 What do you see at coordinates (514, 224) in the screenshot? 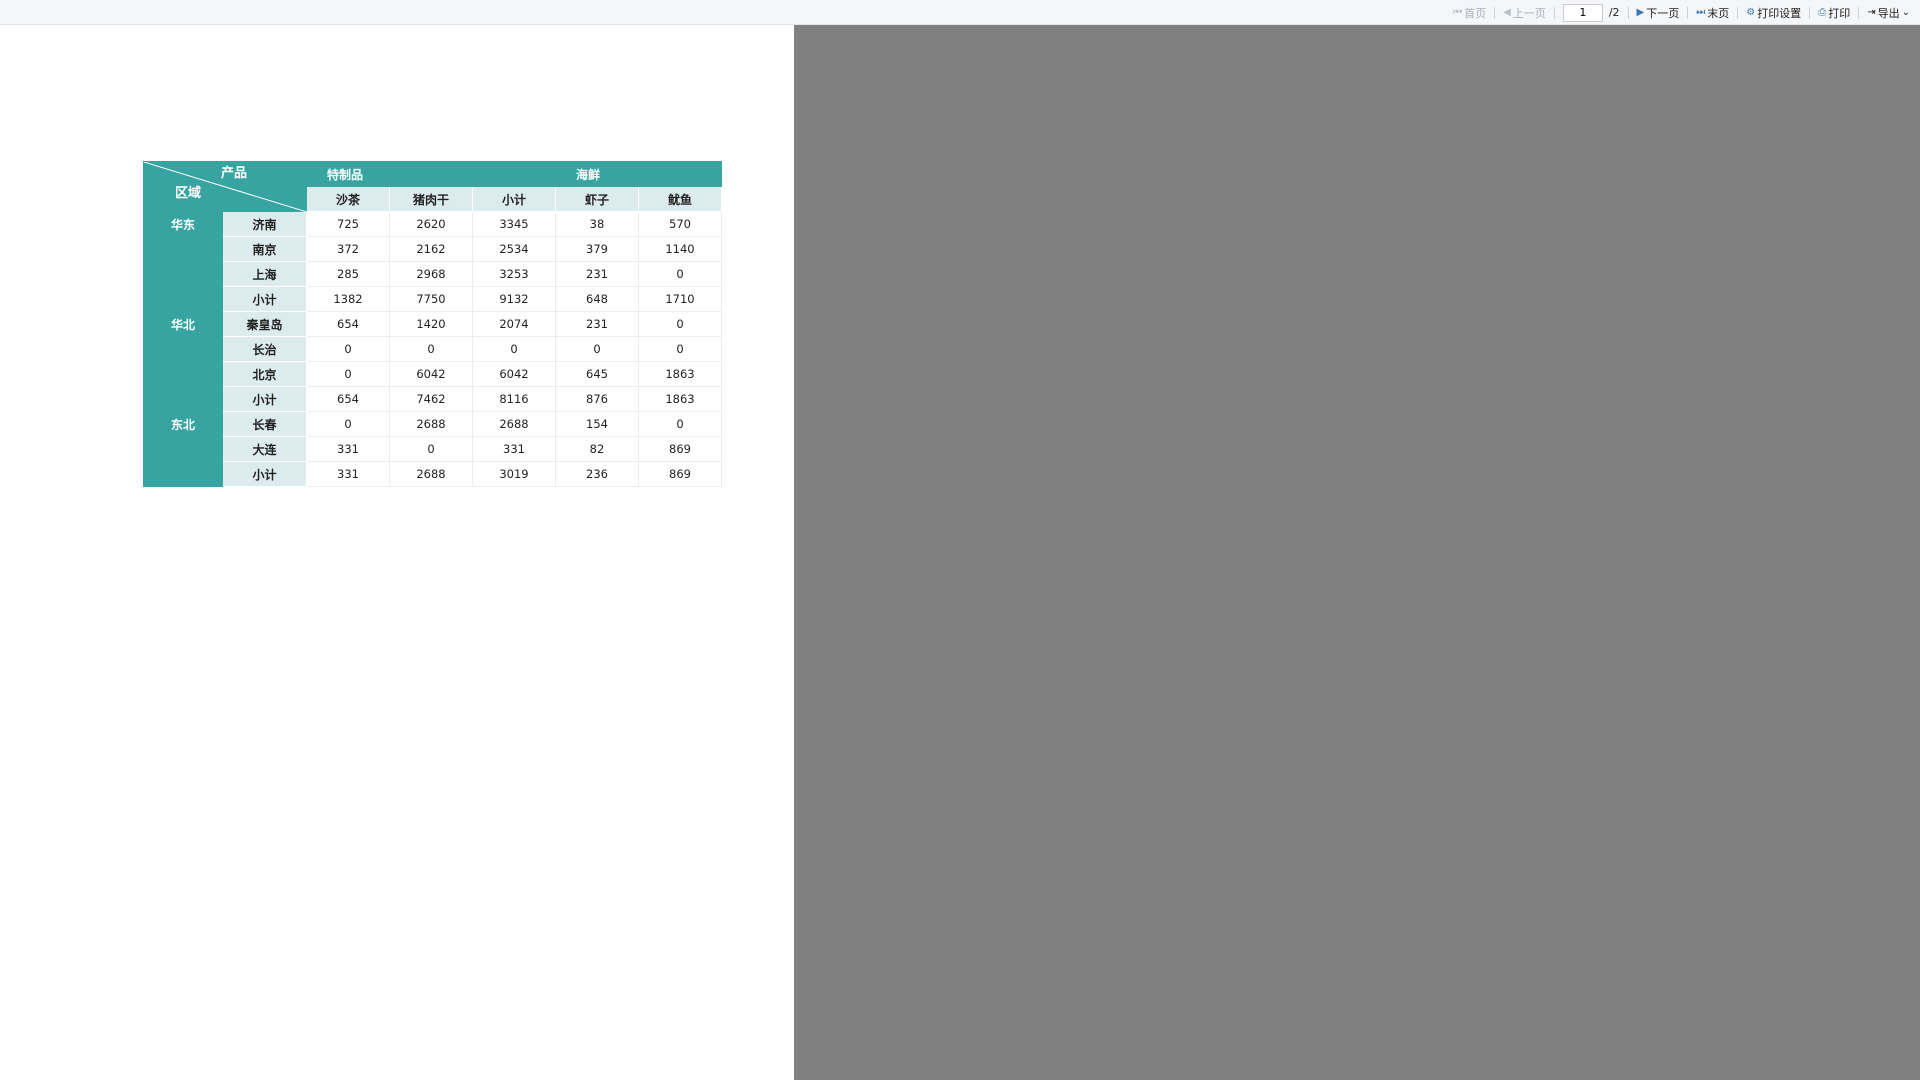
I see `value-cell: 3345` at bounding box center [514, 224].